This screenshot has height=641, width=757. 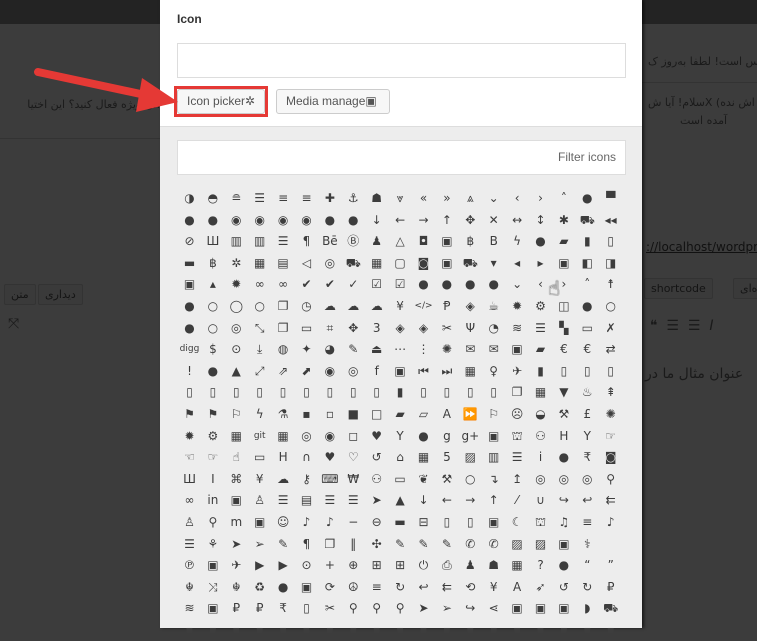 What do you see at coordinates (517, 328) in the screenshot?
I see `icon-option: ≋` at bounding box center [517, 328].